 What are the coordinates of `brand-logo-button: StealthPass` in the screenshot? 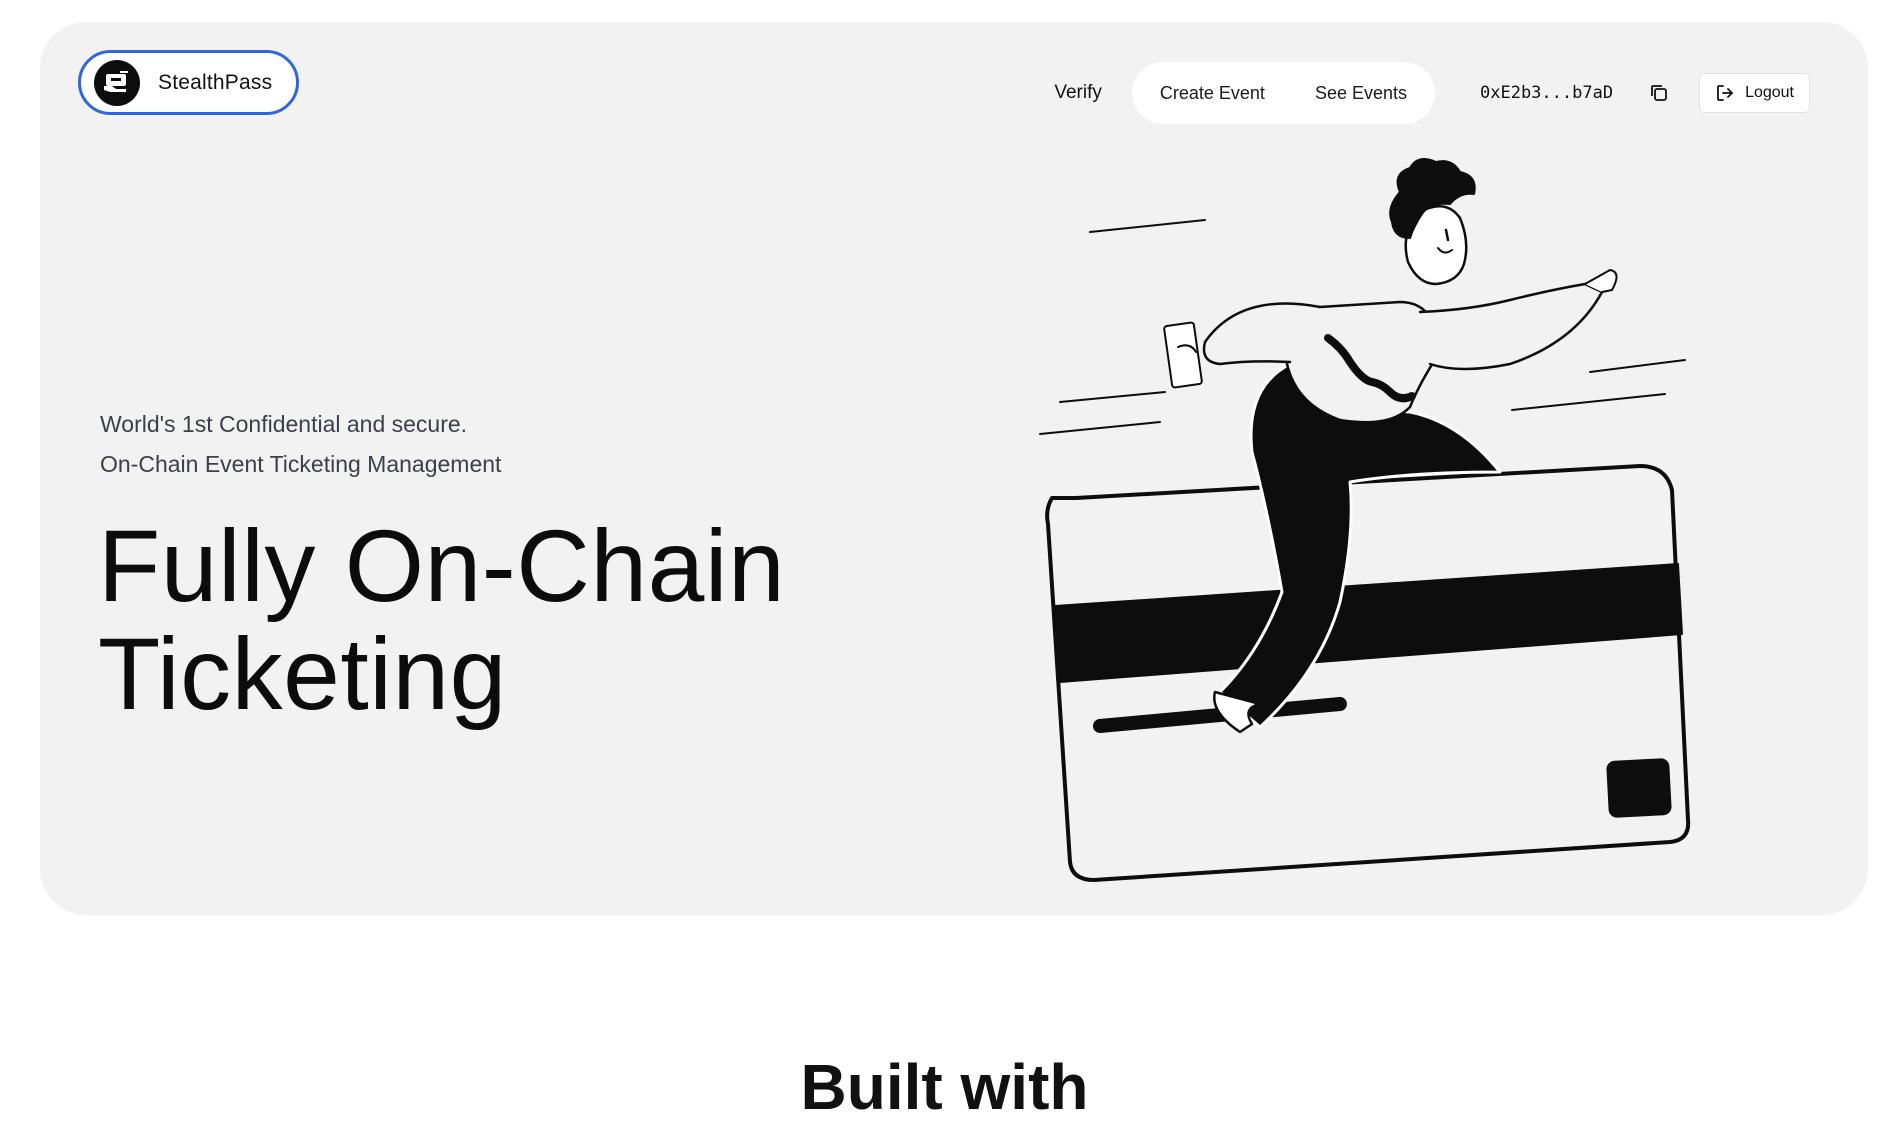 It's located at (188, 82).